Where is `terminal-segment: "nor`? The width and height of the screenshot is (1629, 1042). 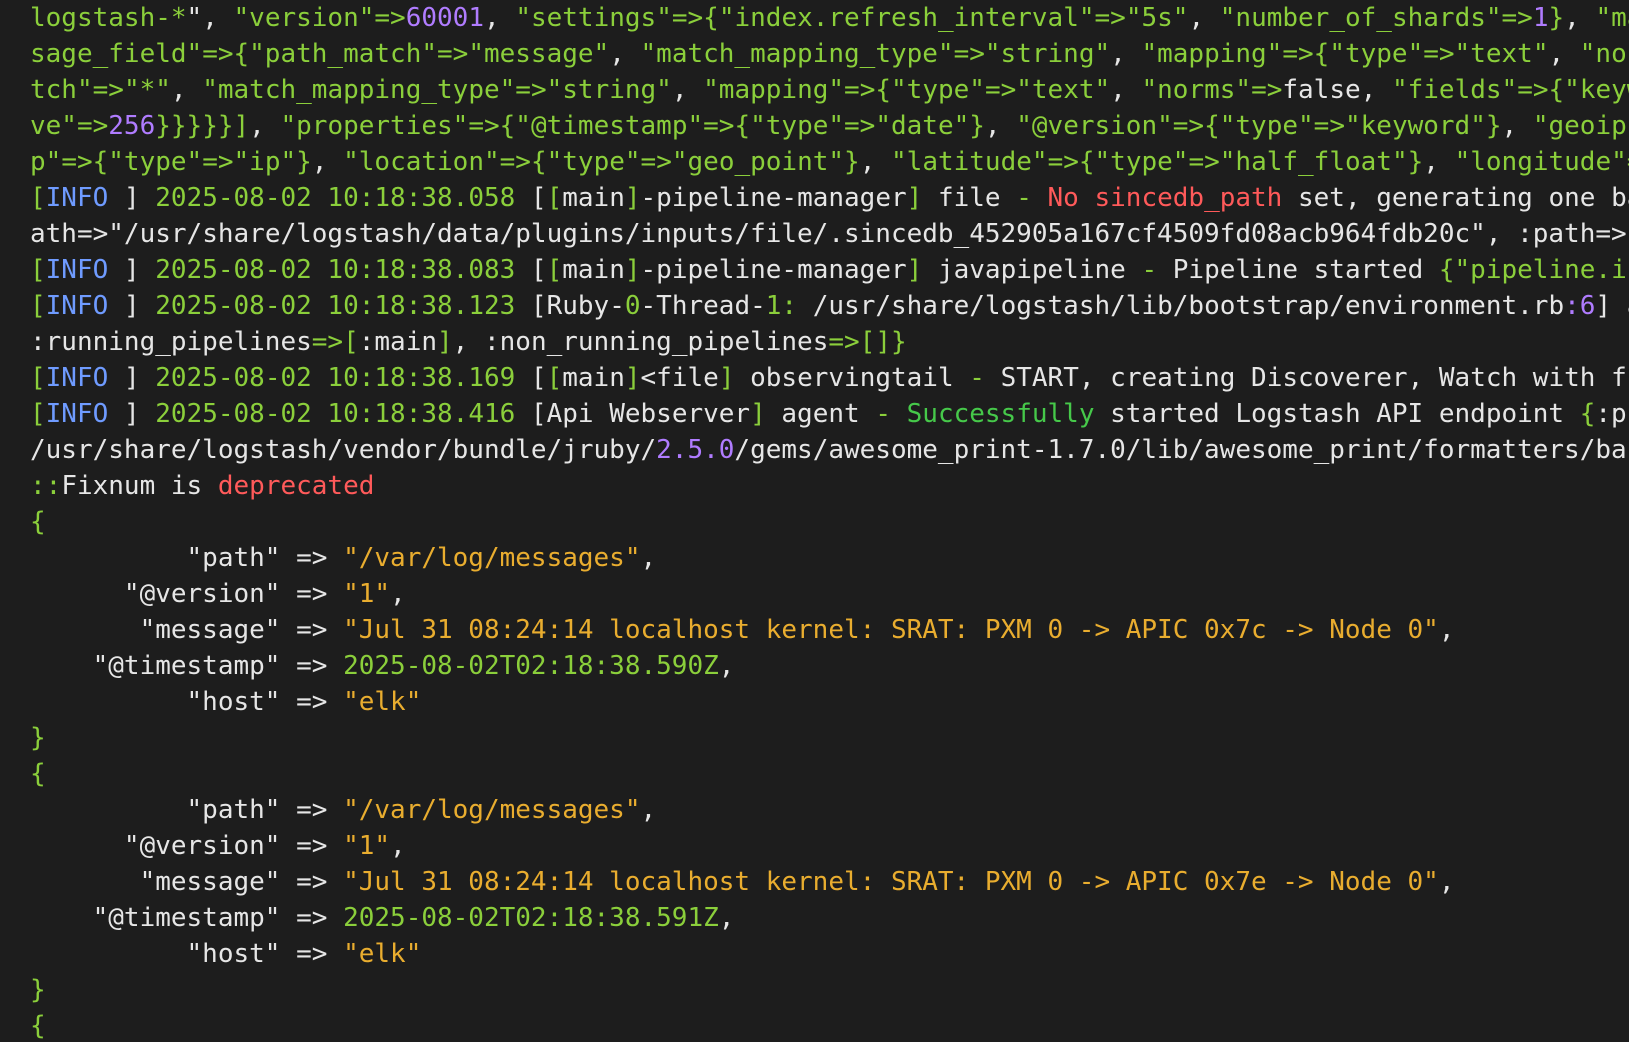 terminal-segment: "nor is located at coordinates (1604, 54).